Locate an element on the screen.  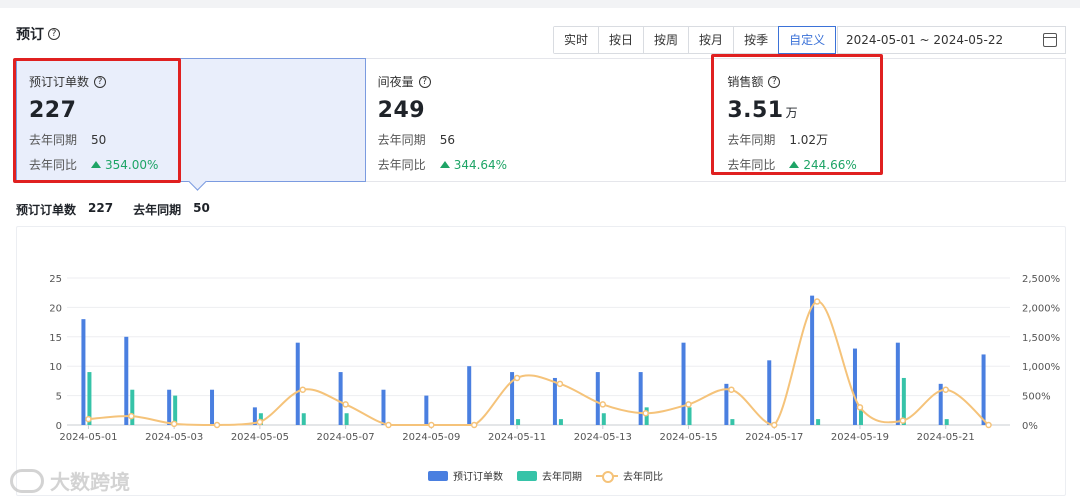
y-right-tick-label: 1,000% is located at coordinates (1041, 367).